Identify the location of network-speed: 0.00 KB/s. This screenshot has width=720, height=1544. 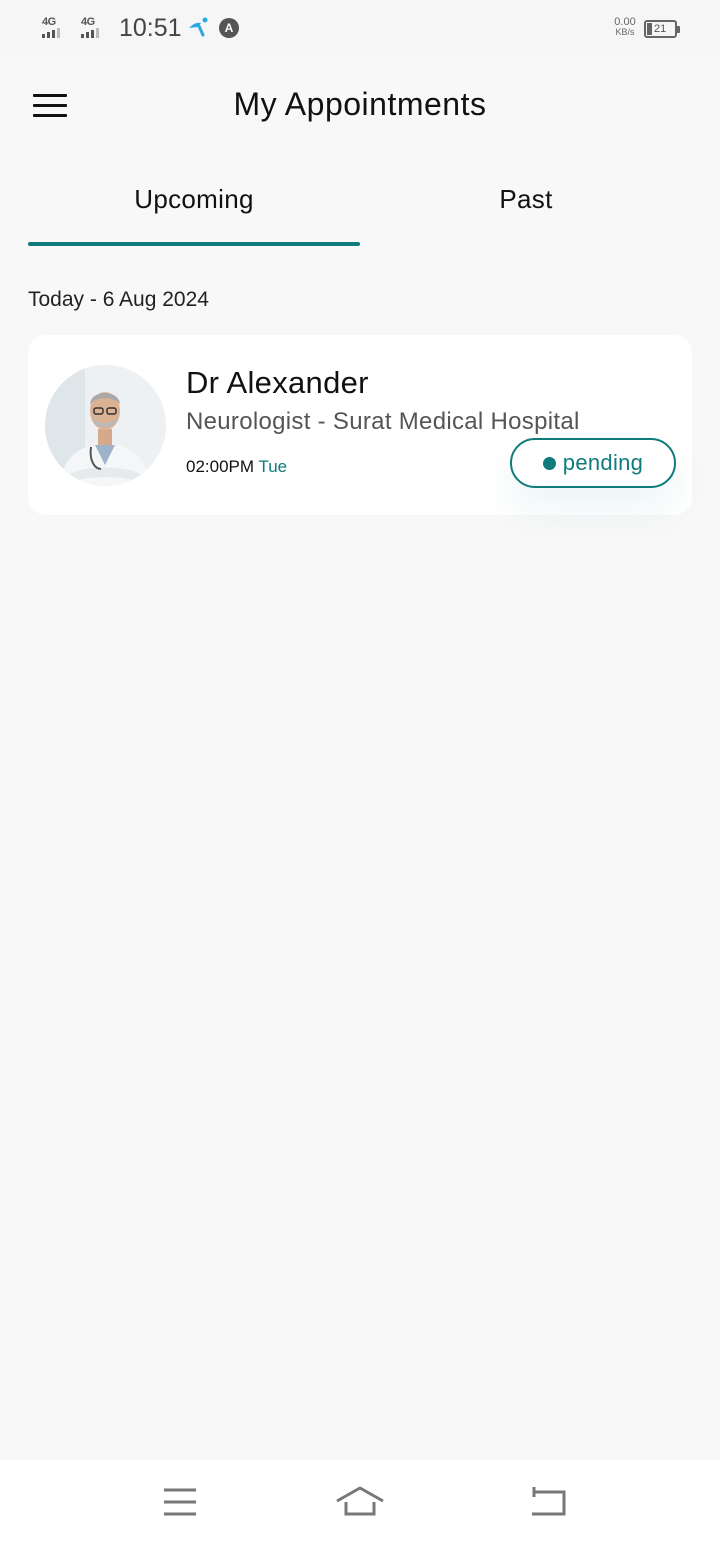
(625, 27).